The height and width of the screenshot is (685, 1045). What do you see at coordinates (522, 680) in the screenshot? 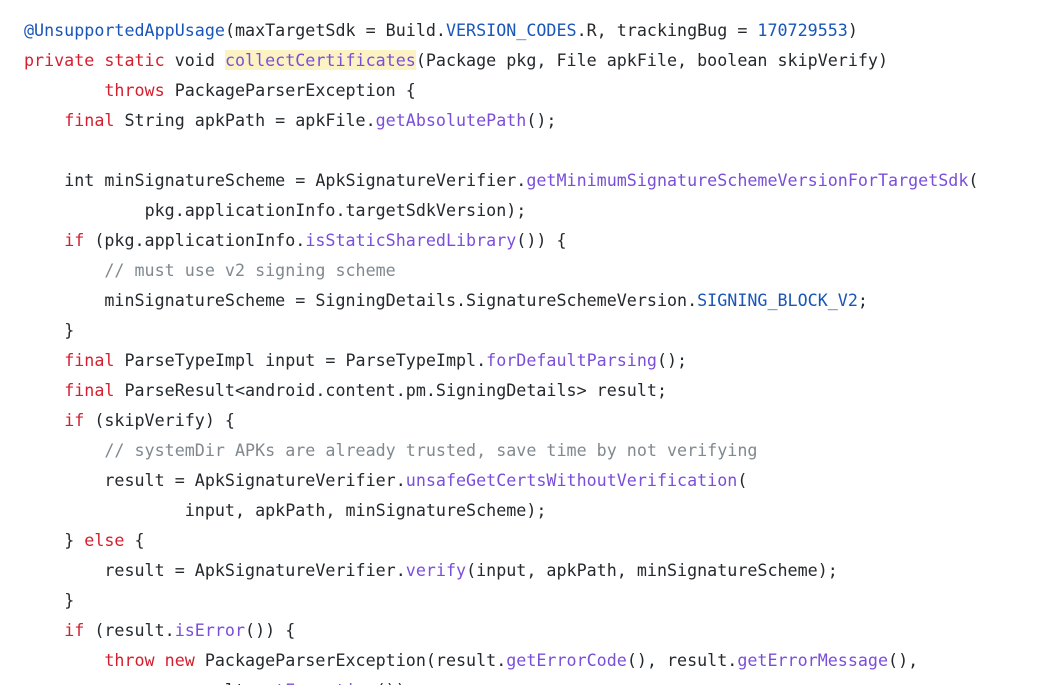
I see `code-line: result.getException());` at bounding box center [522, 680].